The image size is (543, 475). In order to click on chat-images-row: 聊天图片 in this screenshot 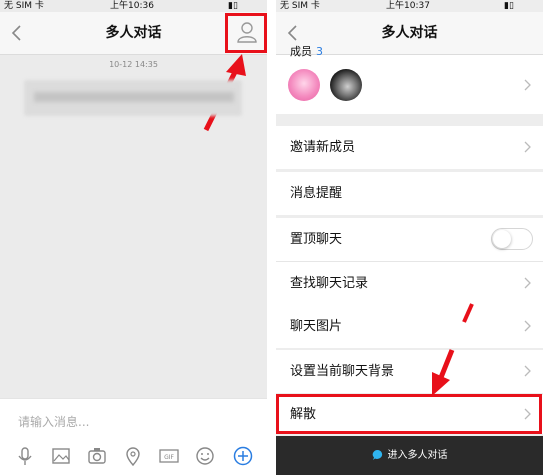, I will do `click(409, 326)`.